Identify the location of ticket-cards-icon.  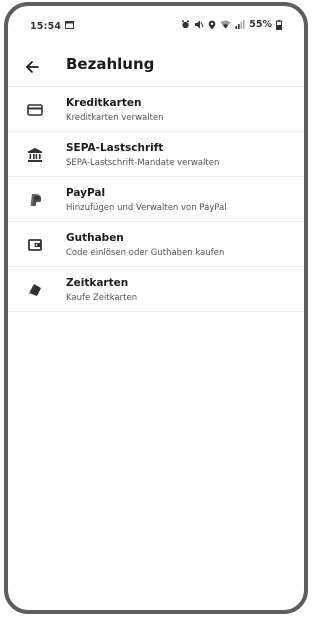
(35, 290).